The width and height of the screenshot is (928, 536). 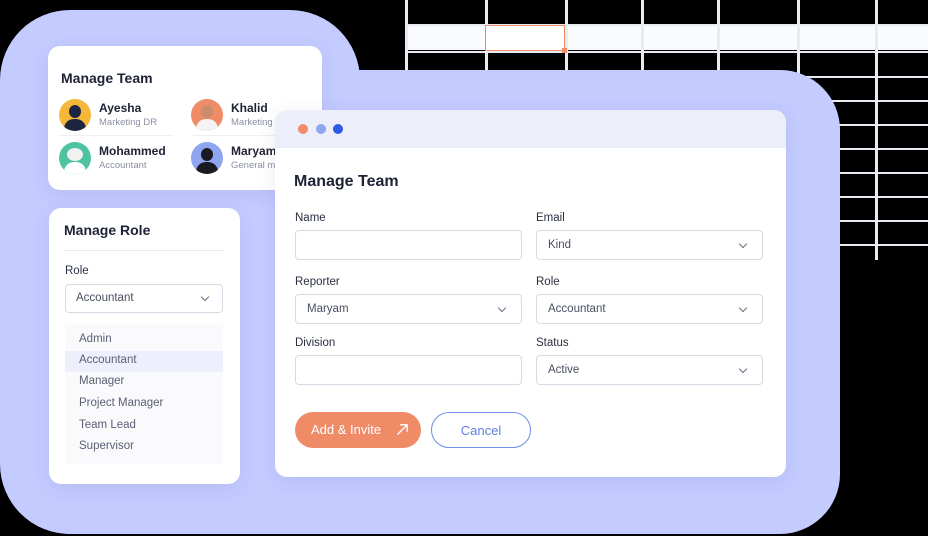 I want to click on window-dot-red, so click(x=303, y=129).